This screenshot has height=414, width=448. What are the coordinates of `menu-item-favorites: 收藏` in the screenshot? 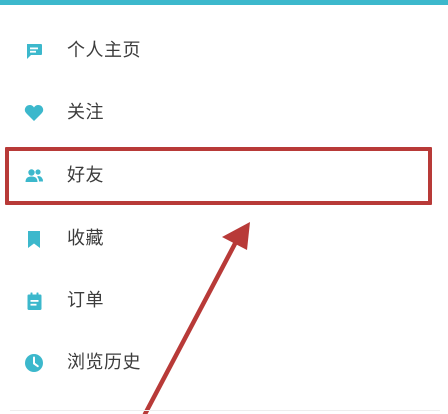 It's located at (224, 239).